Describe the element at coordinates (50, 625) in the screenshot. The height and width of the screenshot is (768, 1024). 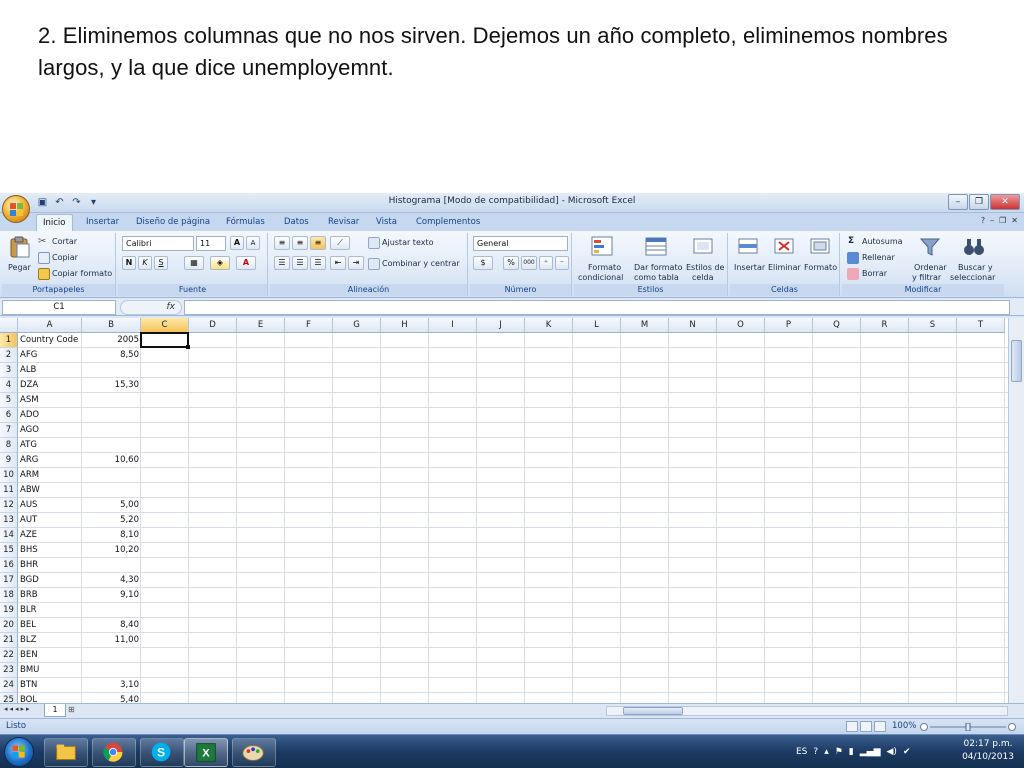
I see `cell-country-code: BEL` at that location.